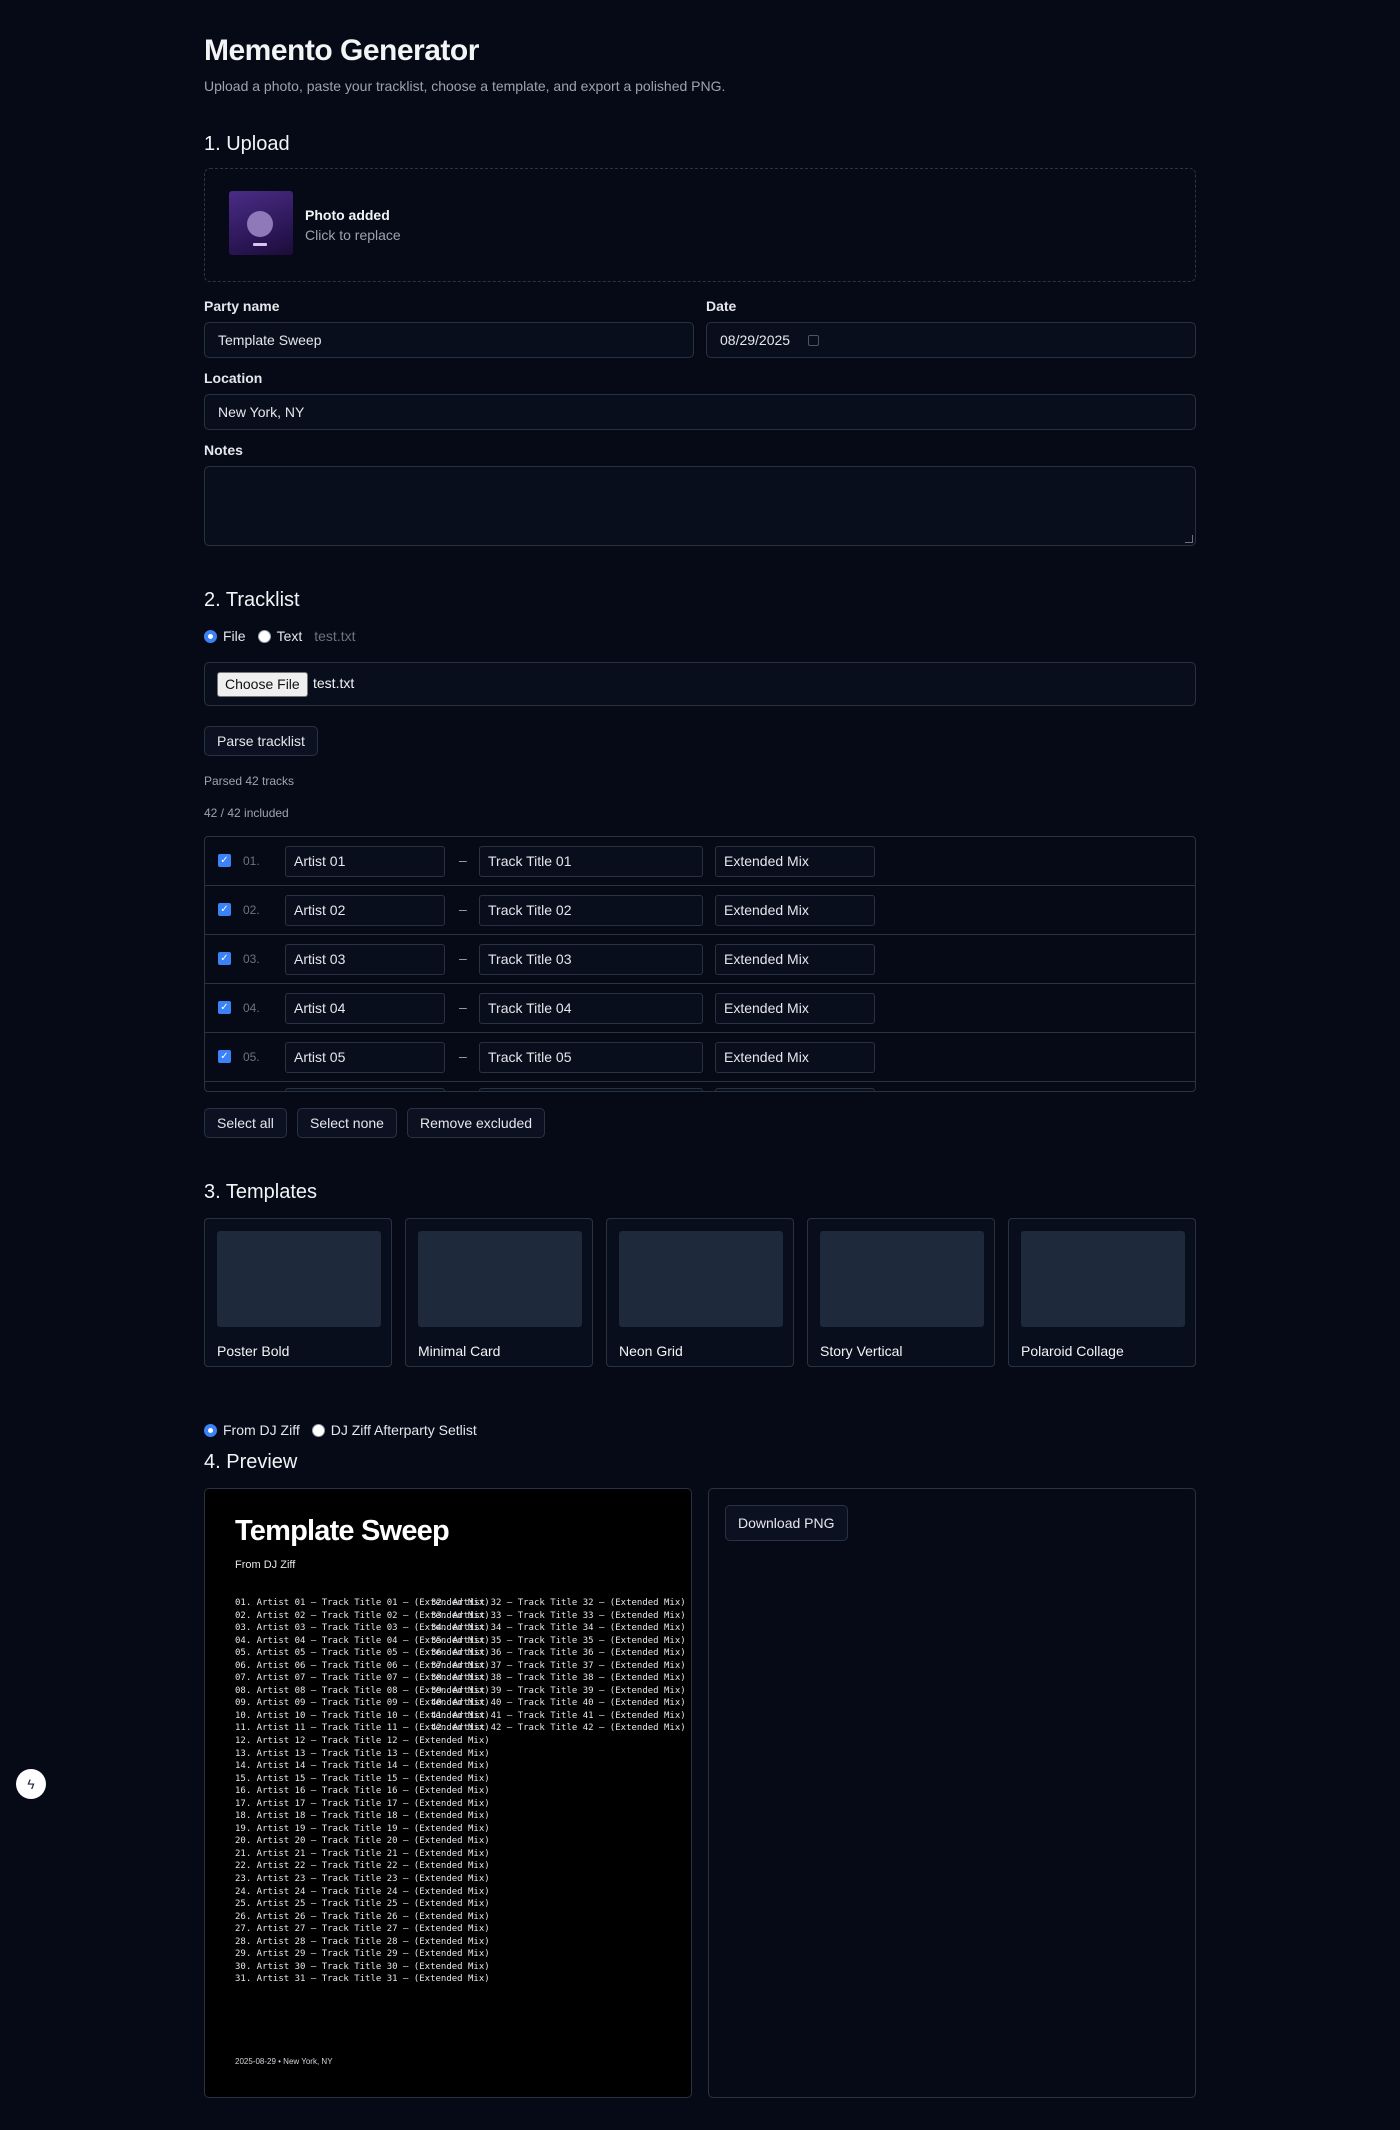 The width and height of the screenshot is (1400, 2130). Describe the element at coordinates (591, 1089) in the screenshot. I see `title-input` at that location.